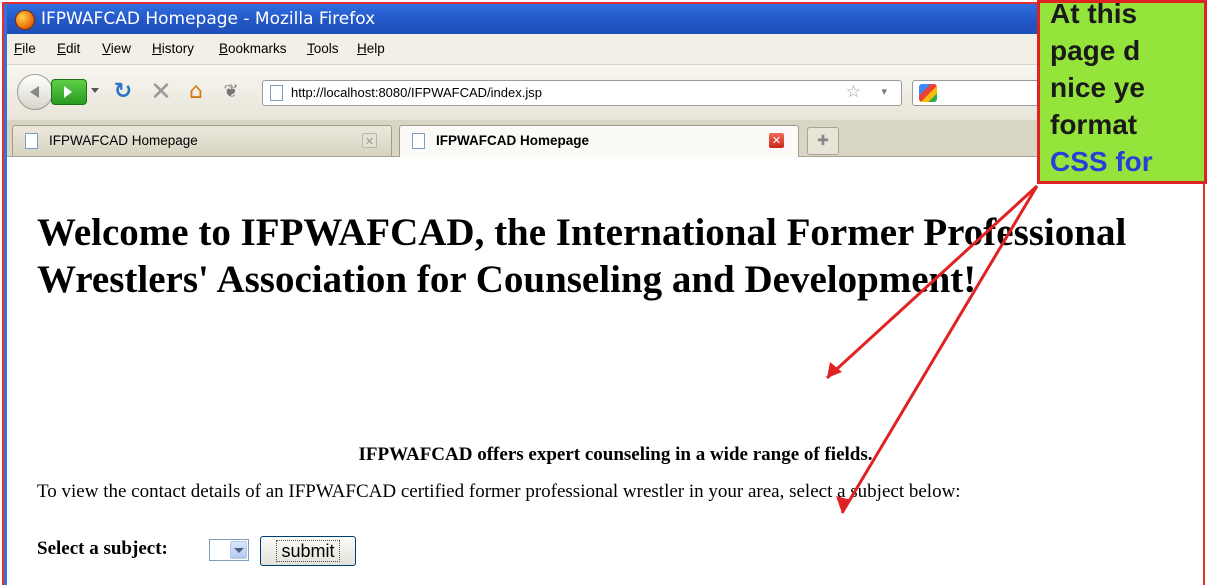 This screenshot has height=587, width=1207. Describe the element at coordinates (102, 548) in the screenshot. I see `select-label: Select a subject:` at that location.